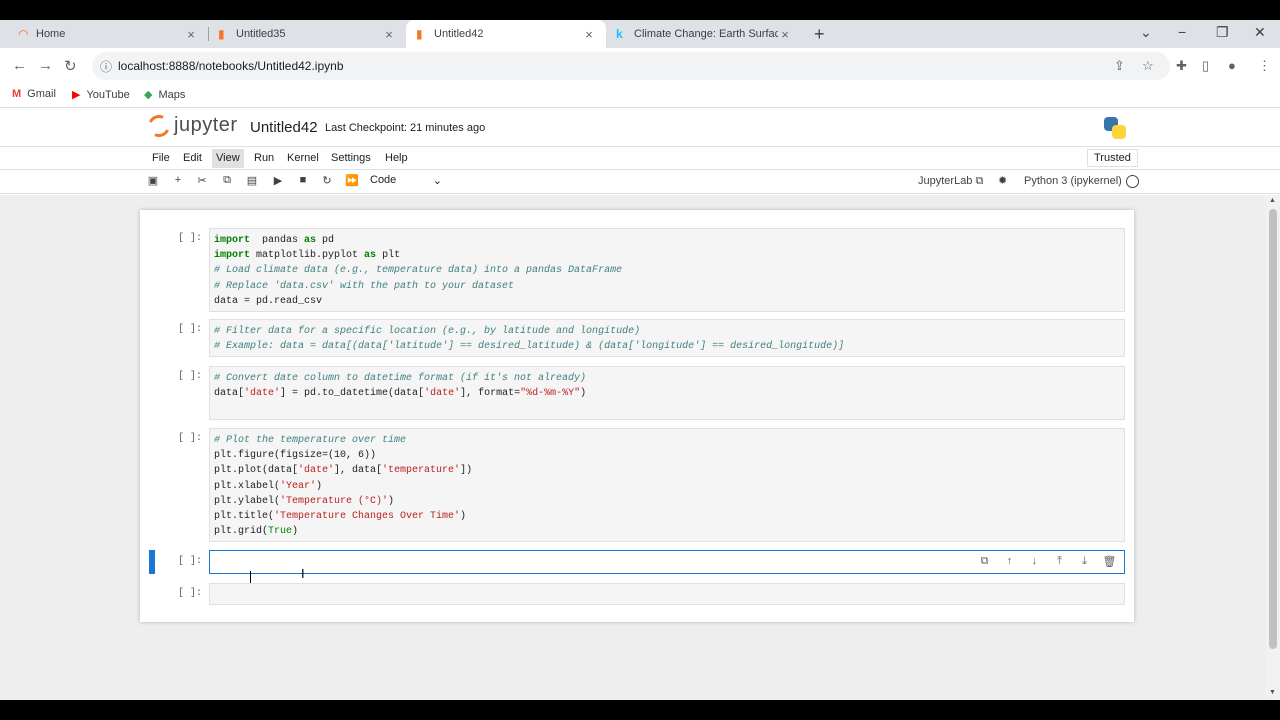  What do you see at coordinates (153, 180) in the screenshot?
I see `save-icon: ▣` at bounding box center [153, 180].